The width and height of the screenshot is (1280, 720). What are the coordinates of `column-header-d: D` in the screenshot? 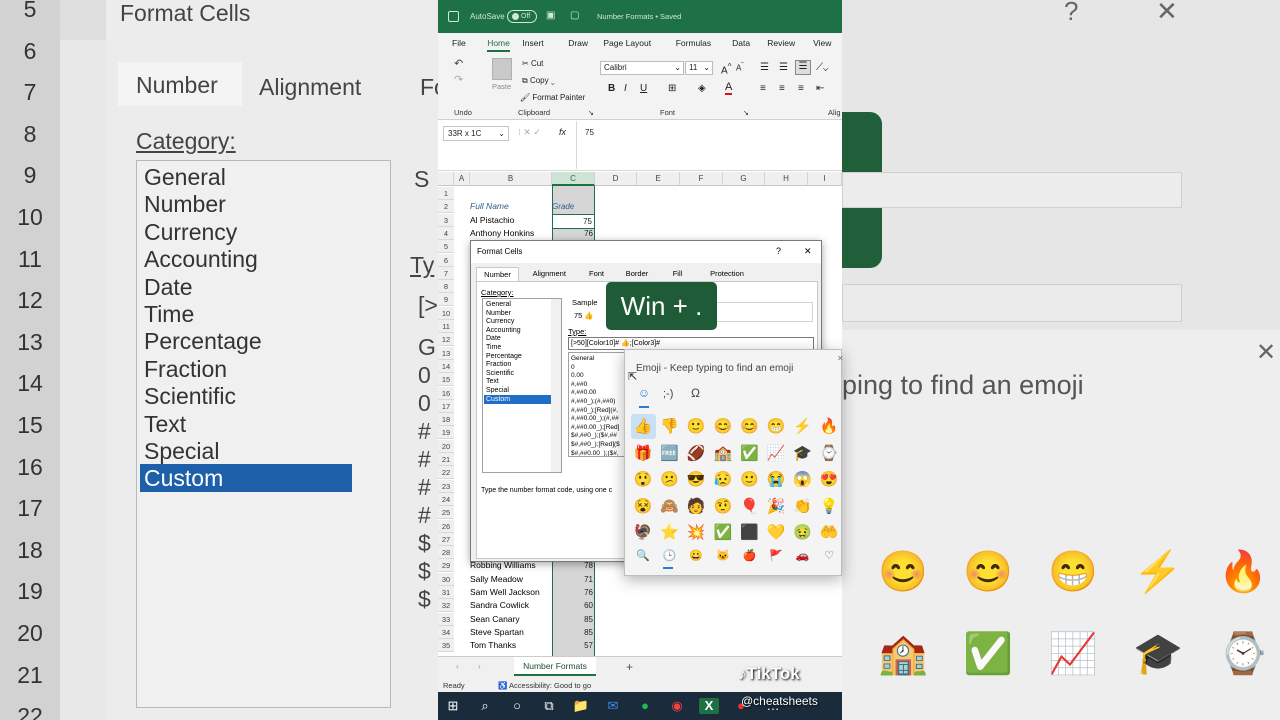 It's located at (616, 179).